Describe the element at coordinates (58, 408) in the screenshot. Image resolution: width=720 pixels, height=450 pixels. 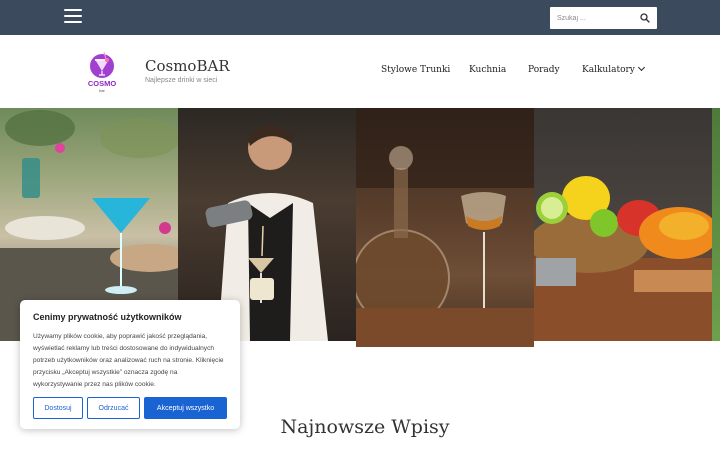
I see `customize-button: Dostosuj` at that location.